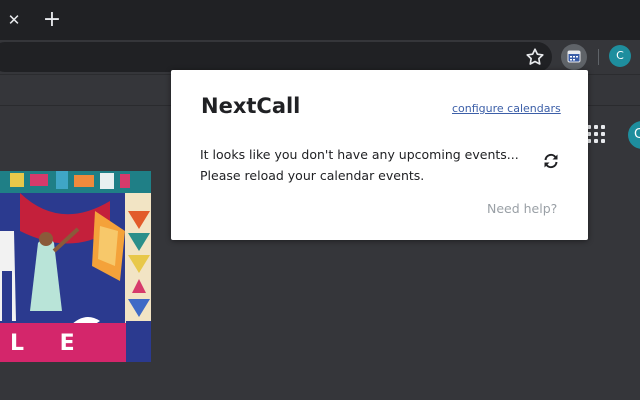 This screenshot has width=640, height=400. I want to click on calendar-icon, so click(574, 57).